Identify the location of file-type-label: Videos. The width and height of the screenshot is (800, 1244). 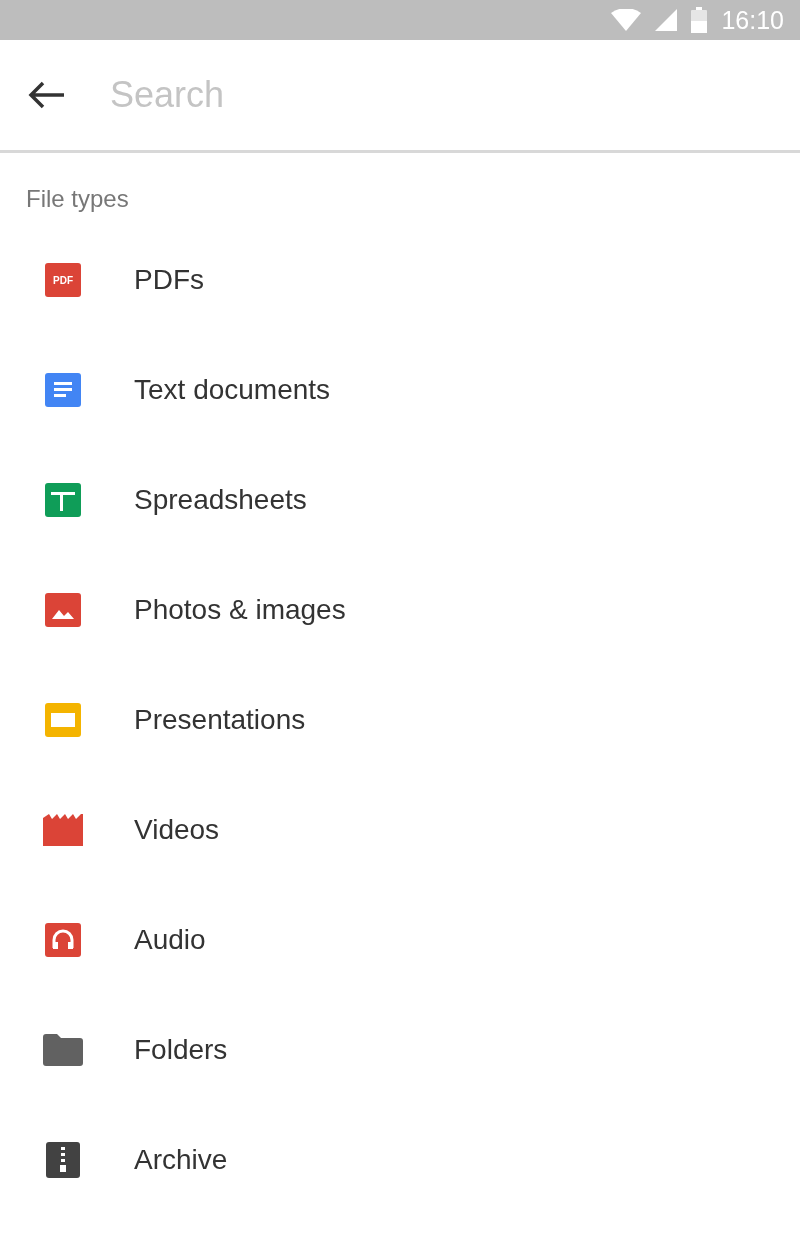
(177, 830).